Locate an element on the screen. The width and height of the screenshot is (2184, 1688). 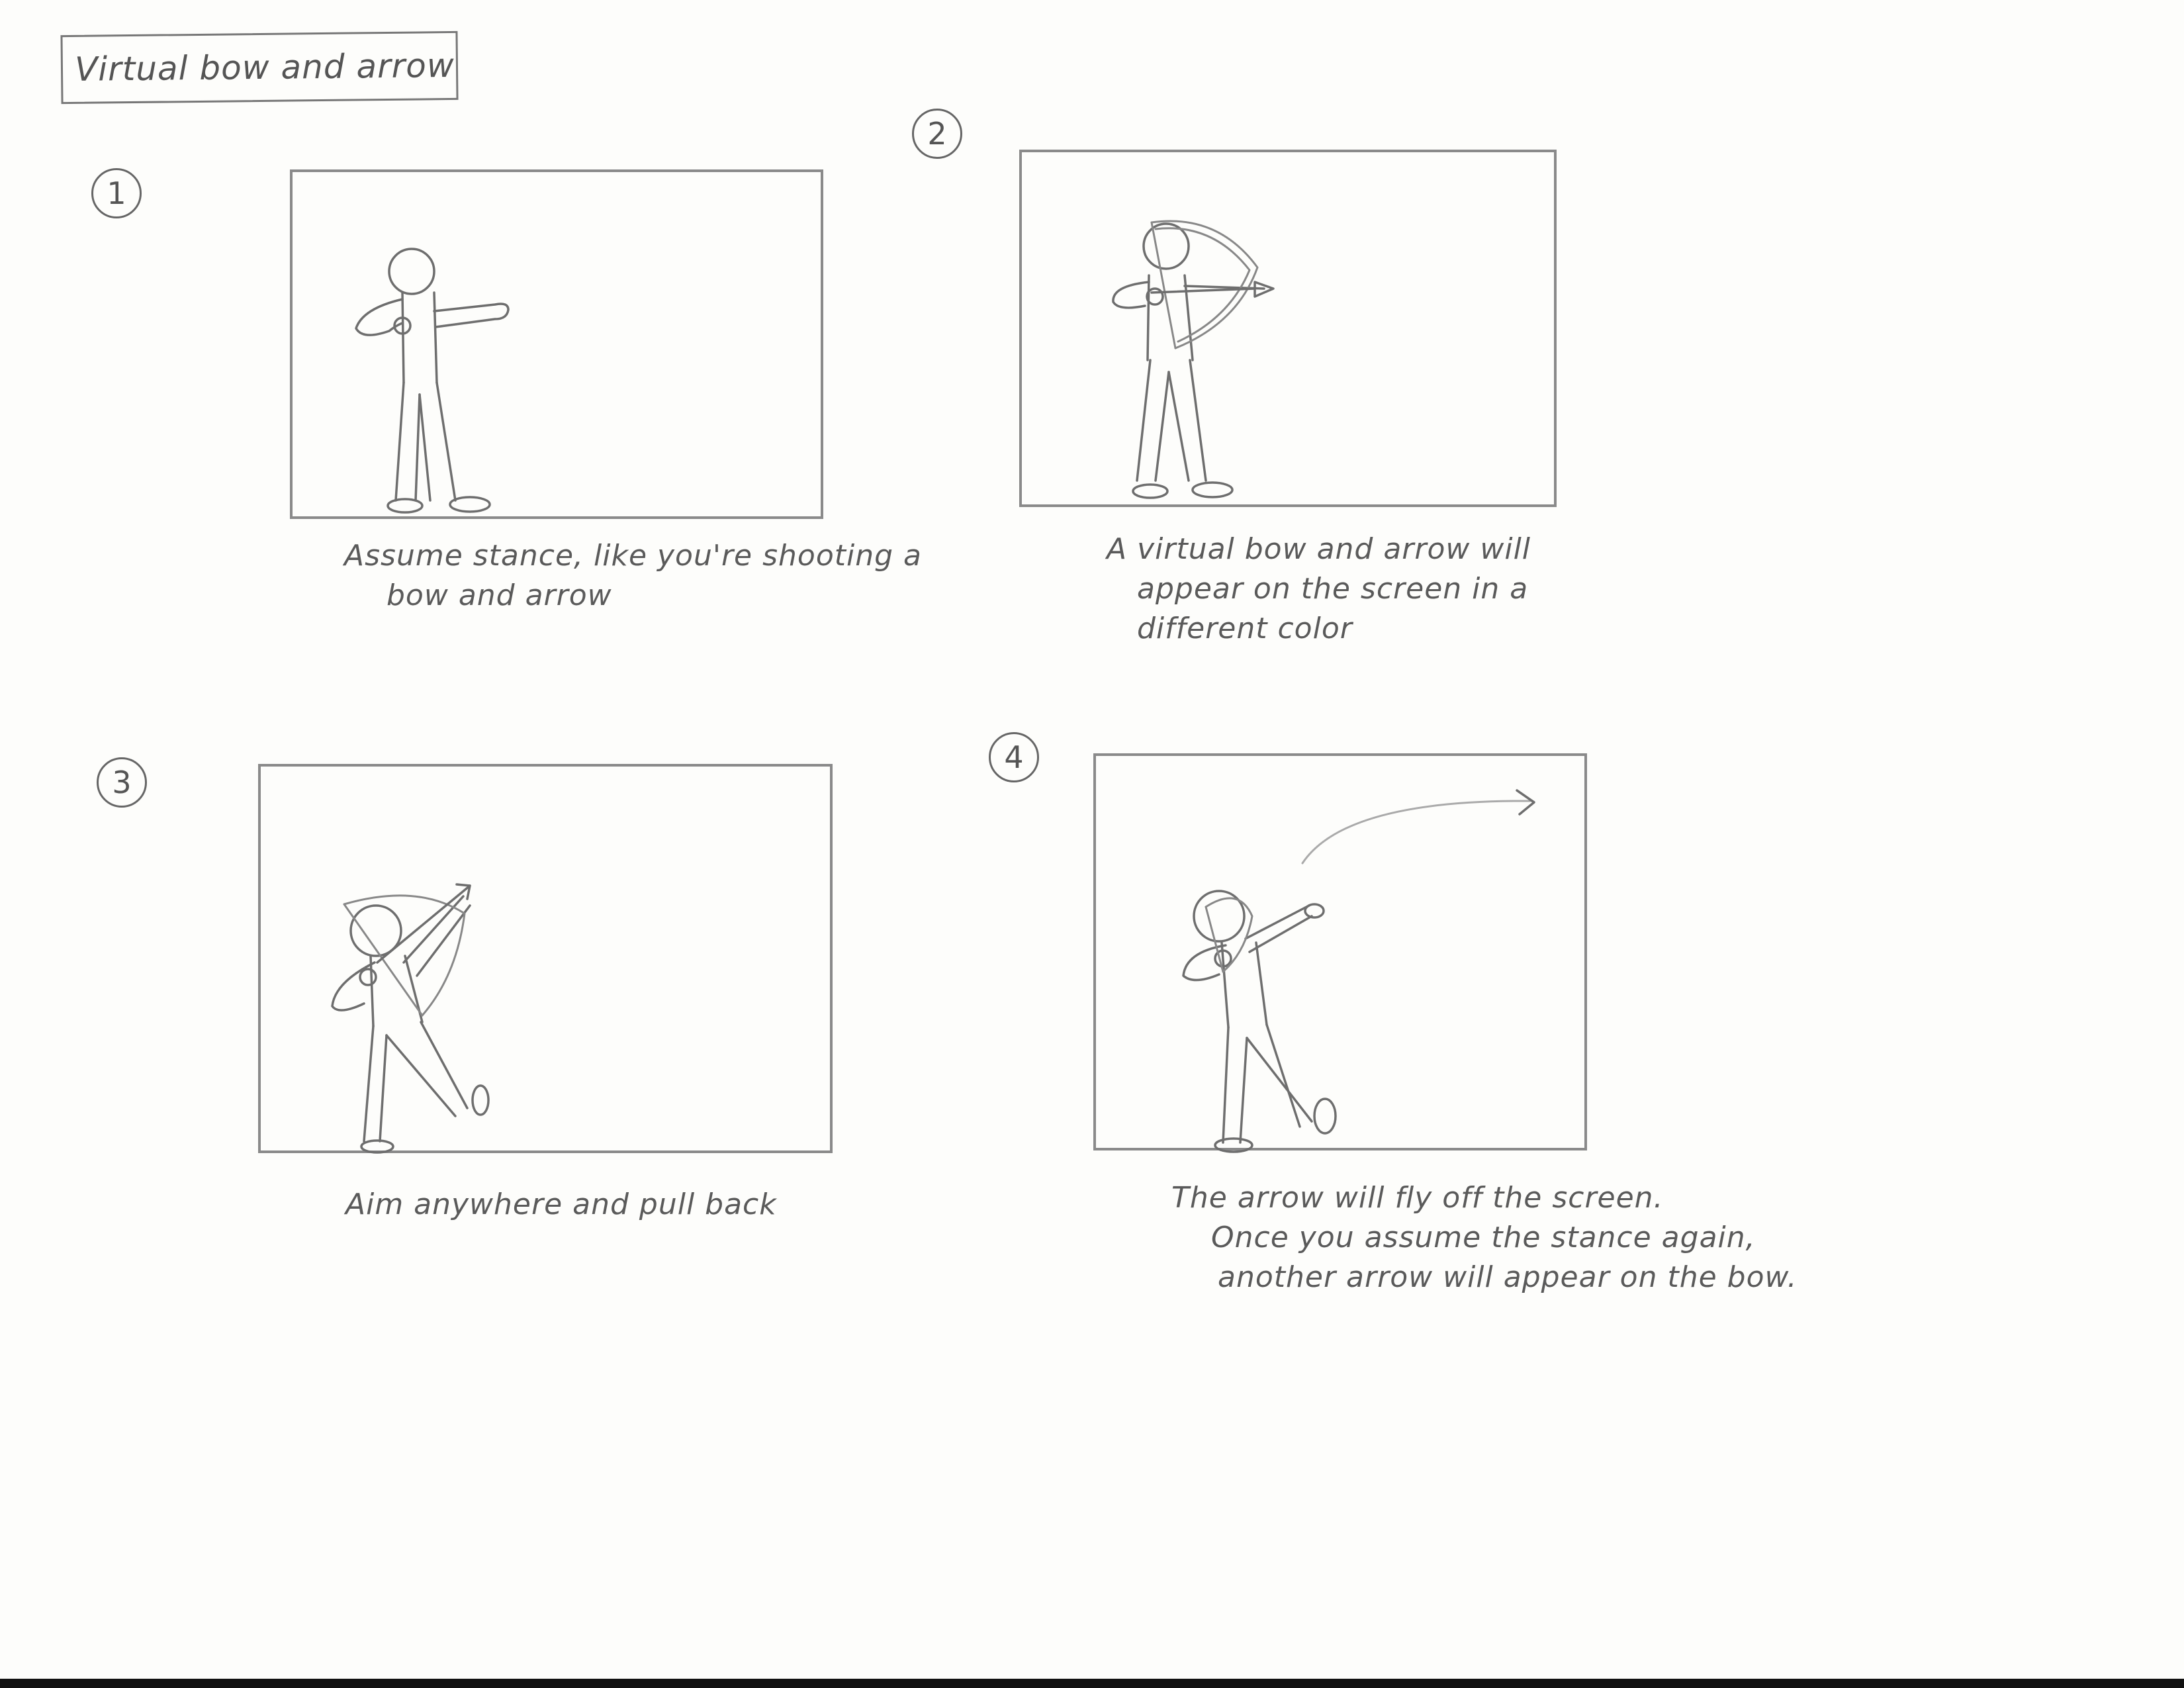
scan-bottom-edge is located at coordinates (1092, 1683).